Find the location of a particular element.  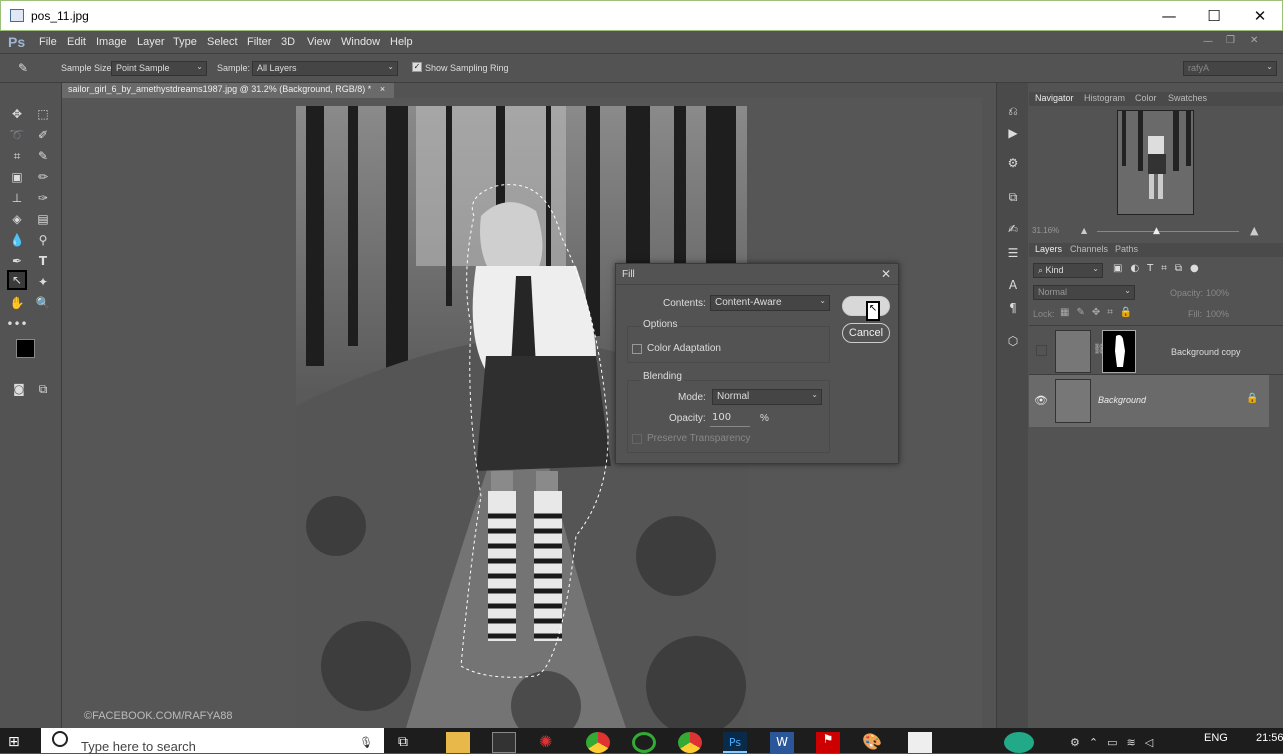

menu-image: Image is located at coordinates (111, 42).